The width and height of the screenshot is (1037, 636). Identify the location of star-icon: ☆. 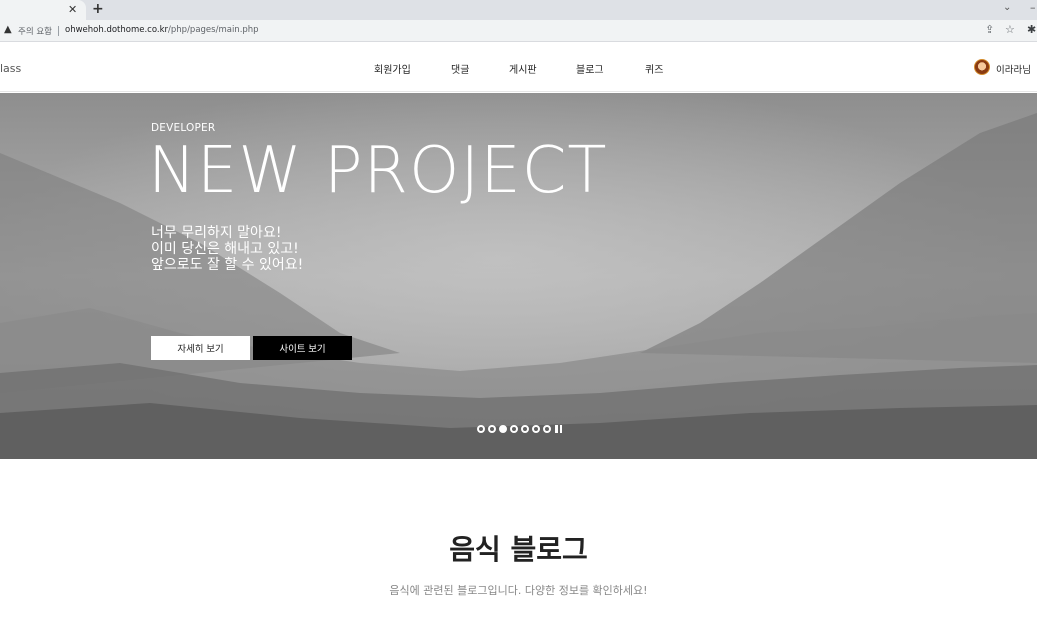
(1010, 29).